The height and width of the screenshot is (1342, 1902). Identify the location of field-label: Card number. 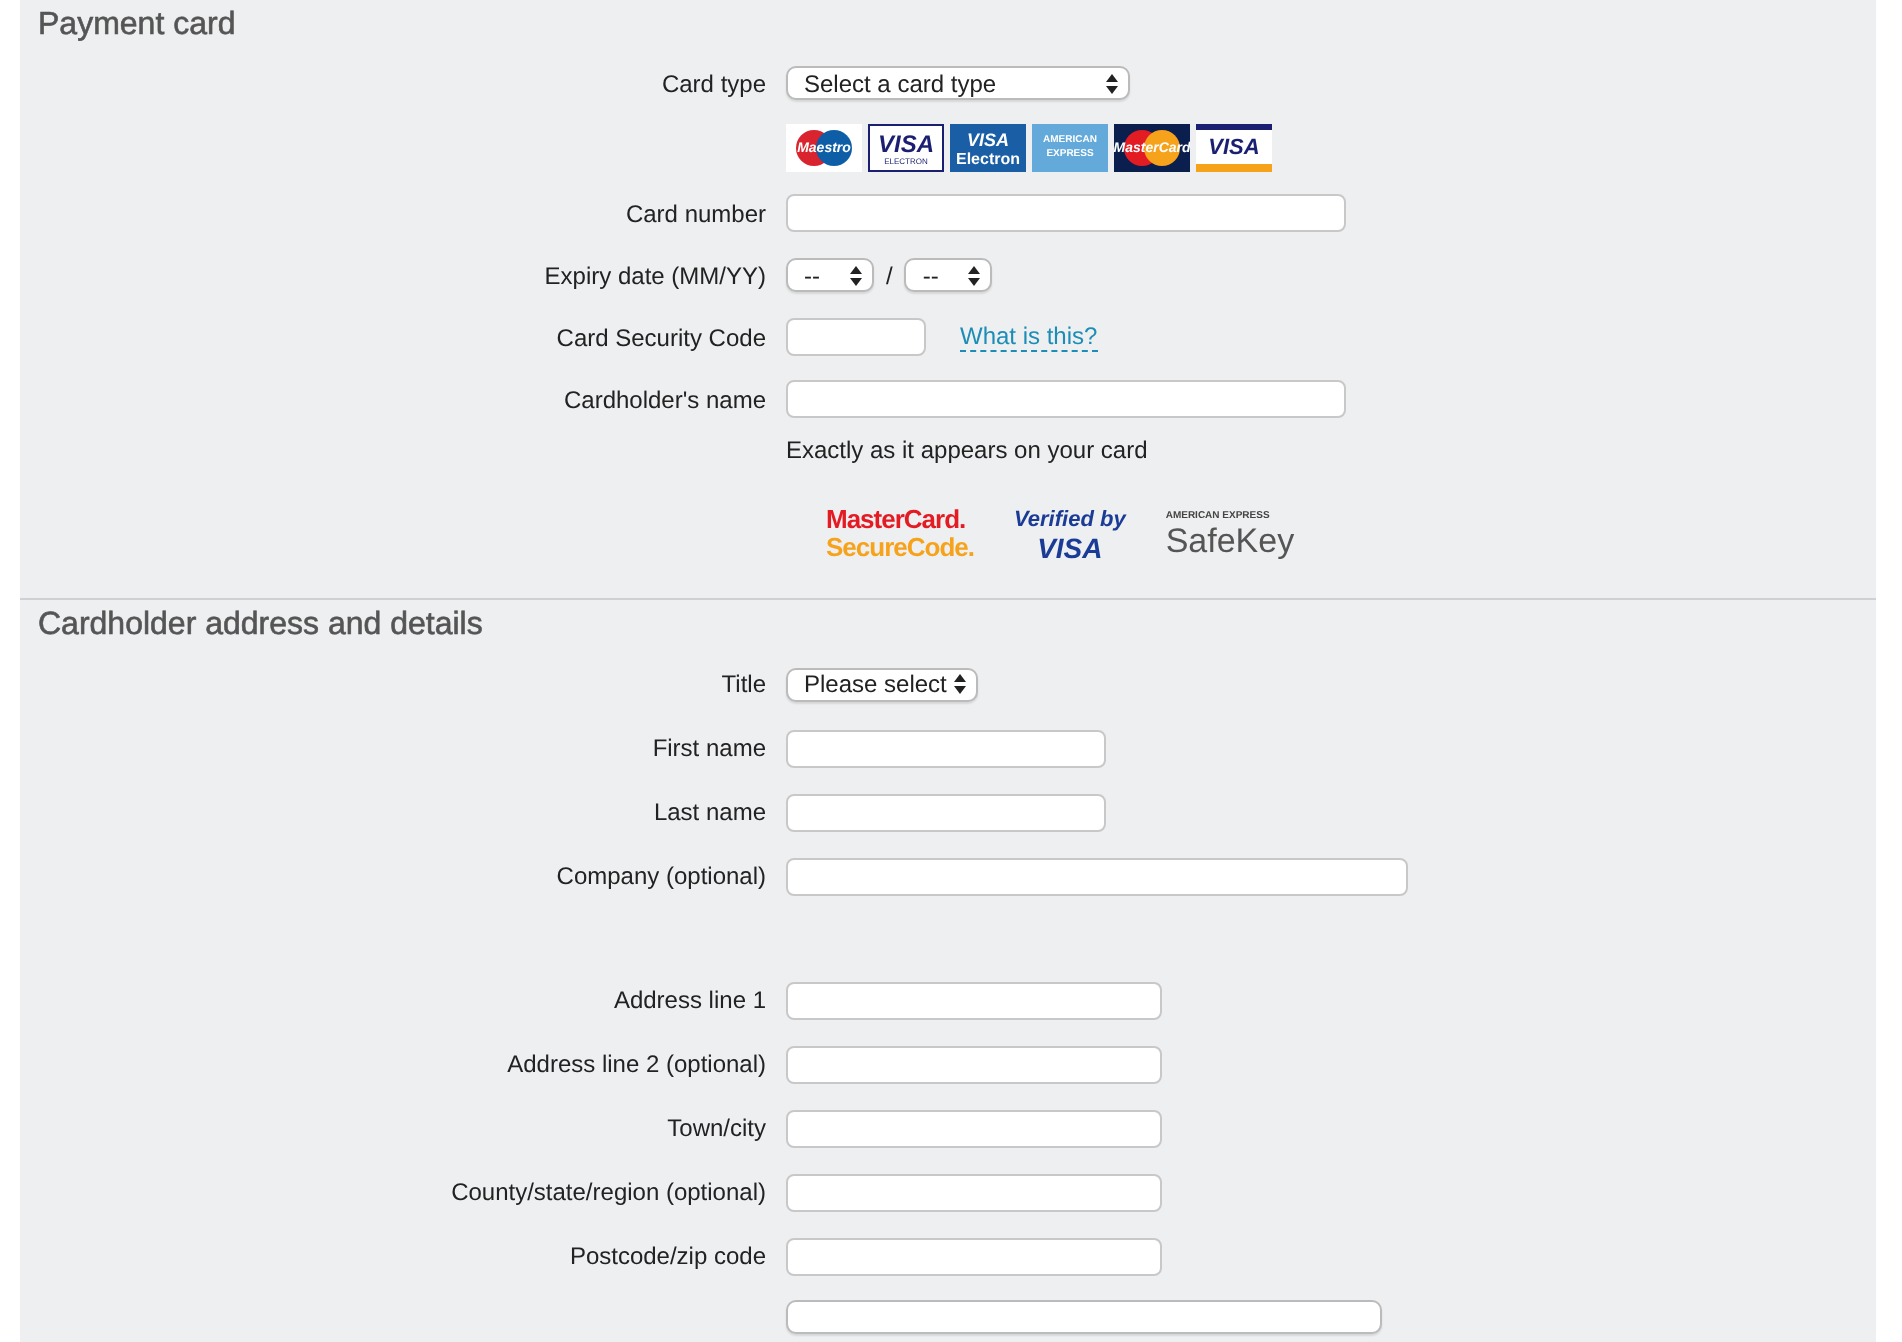
(695, 213).